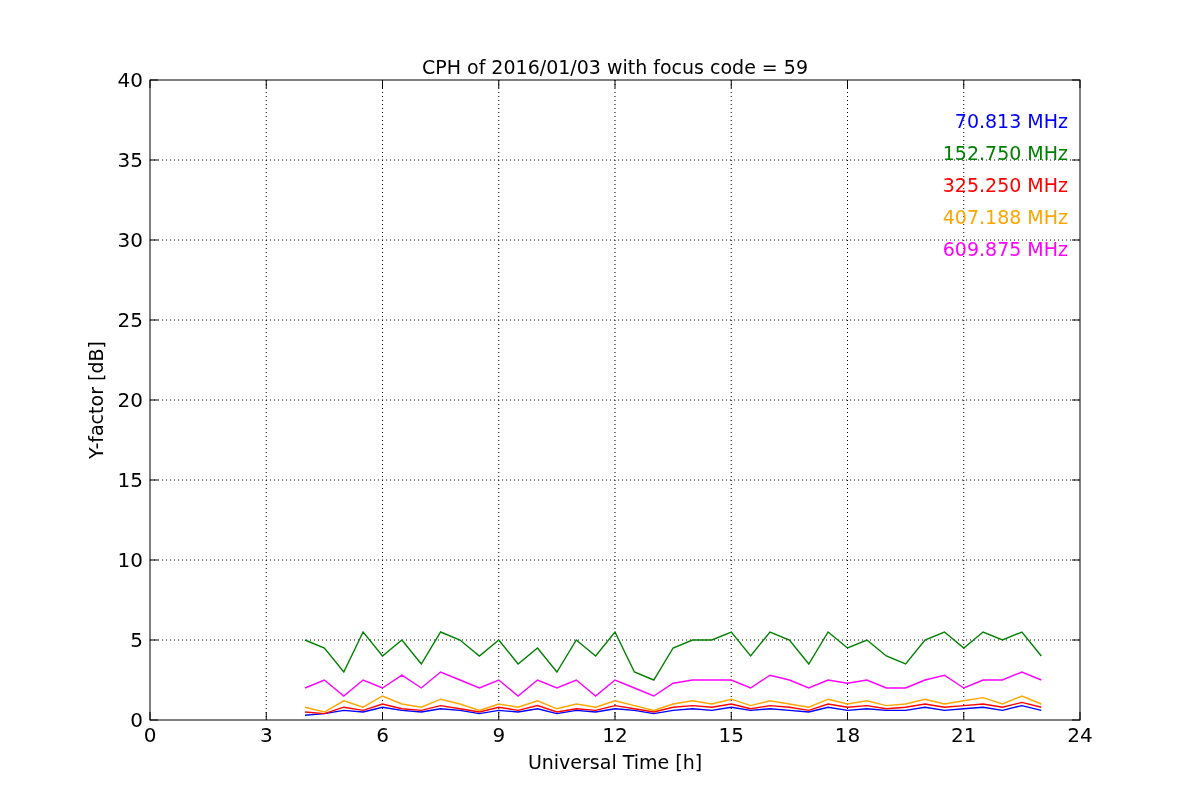 This screenshot has height=800, width=1200. What do you see at coordinates (847, 735) in the screenshot?
I see `tick-label: 18` at bounding box center [847, 735].